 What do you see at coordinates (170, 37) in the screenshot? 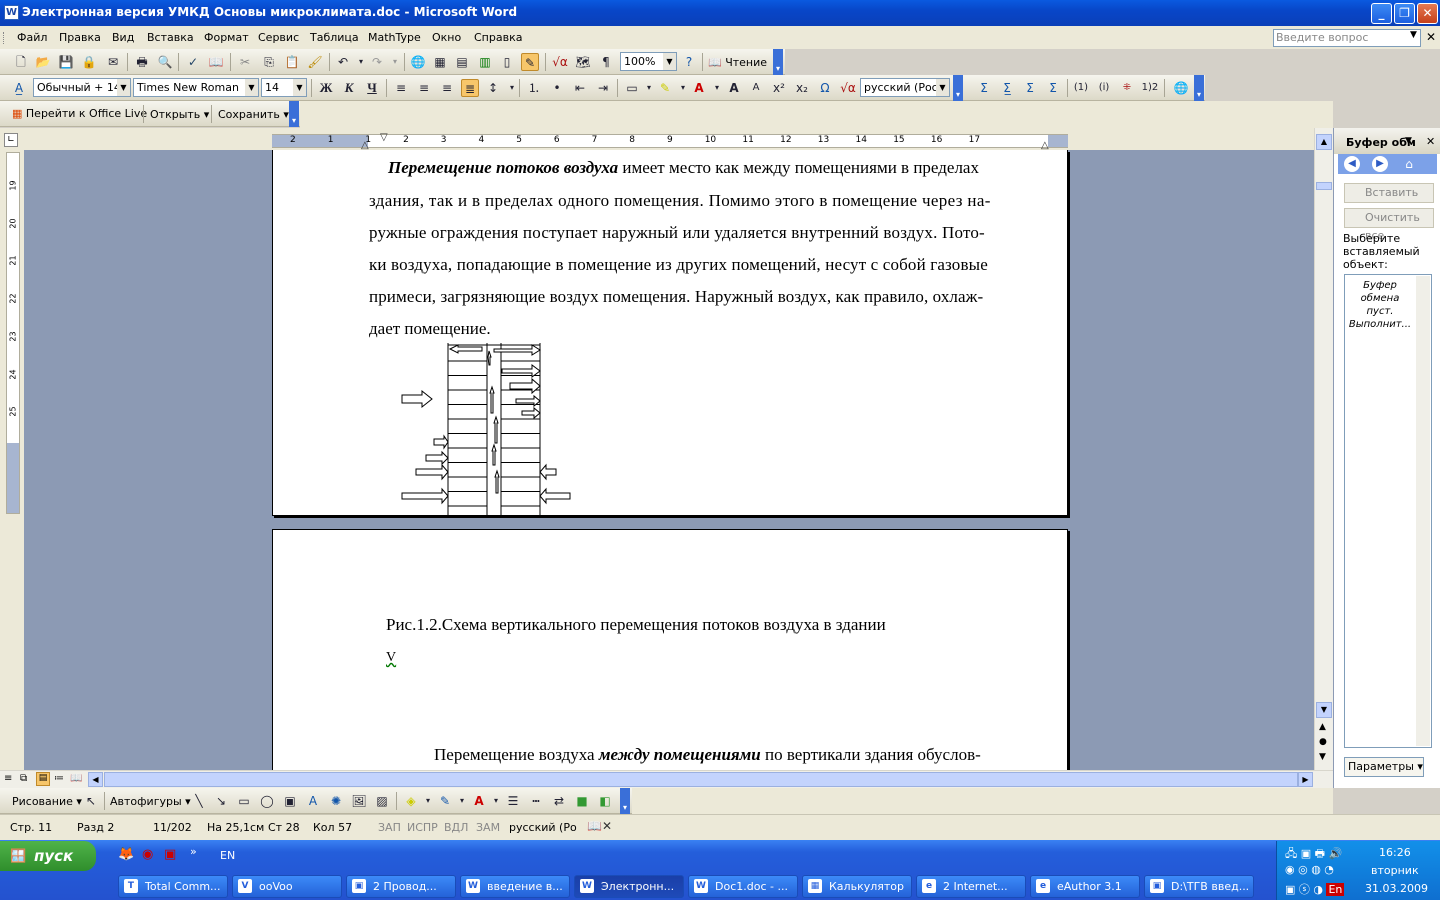
I see `menu-insert: Вставка` at bounding box center [170, 37].